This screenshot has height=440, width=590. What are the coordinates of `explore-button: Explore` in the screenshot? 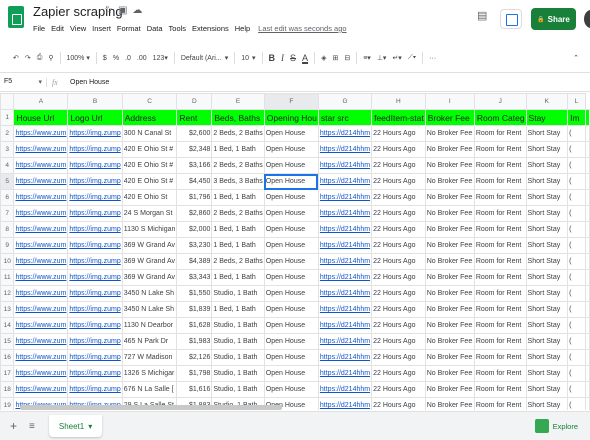 It's located at (556, 426).